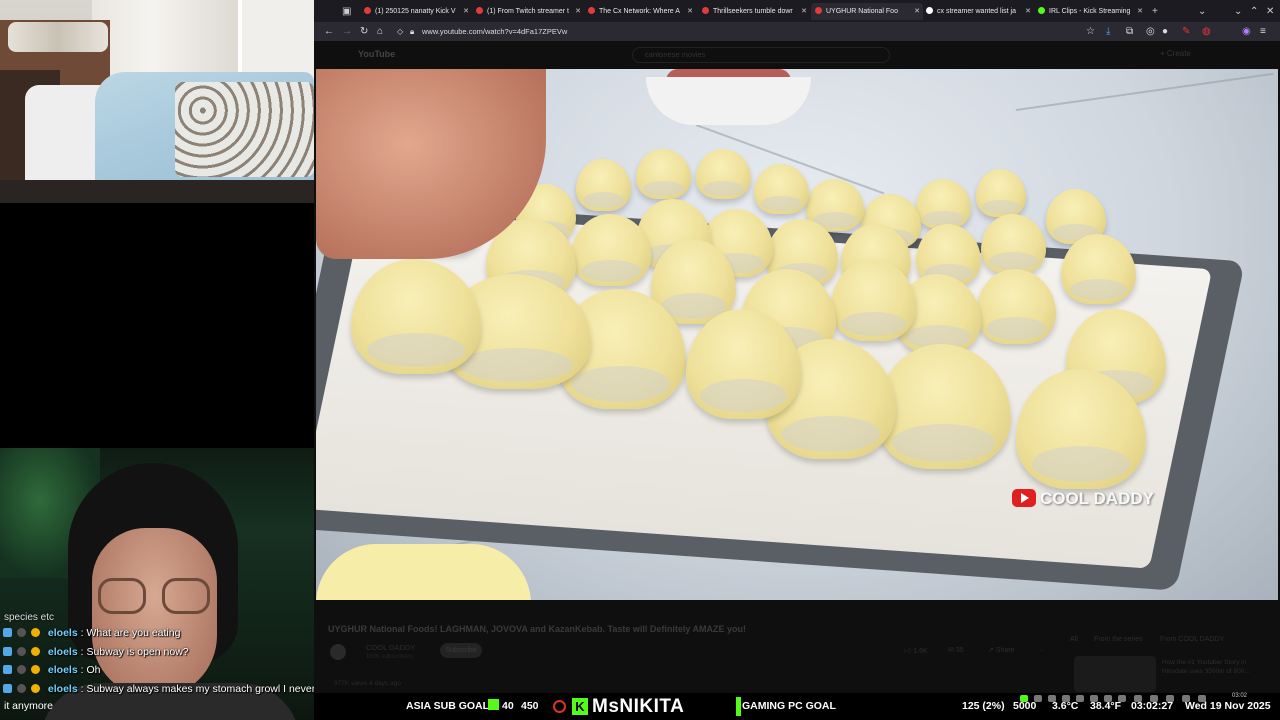 This screenshot has width=1280, height=720. Describe the element at coordinates (29, 706) in the screenshot. I see `chat-wrap-line: it anymore` at that location.